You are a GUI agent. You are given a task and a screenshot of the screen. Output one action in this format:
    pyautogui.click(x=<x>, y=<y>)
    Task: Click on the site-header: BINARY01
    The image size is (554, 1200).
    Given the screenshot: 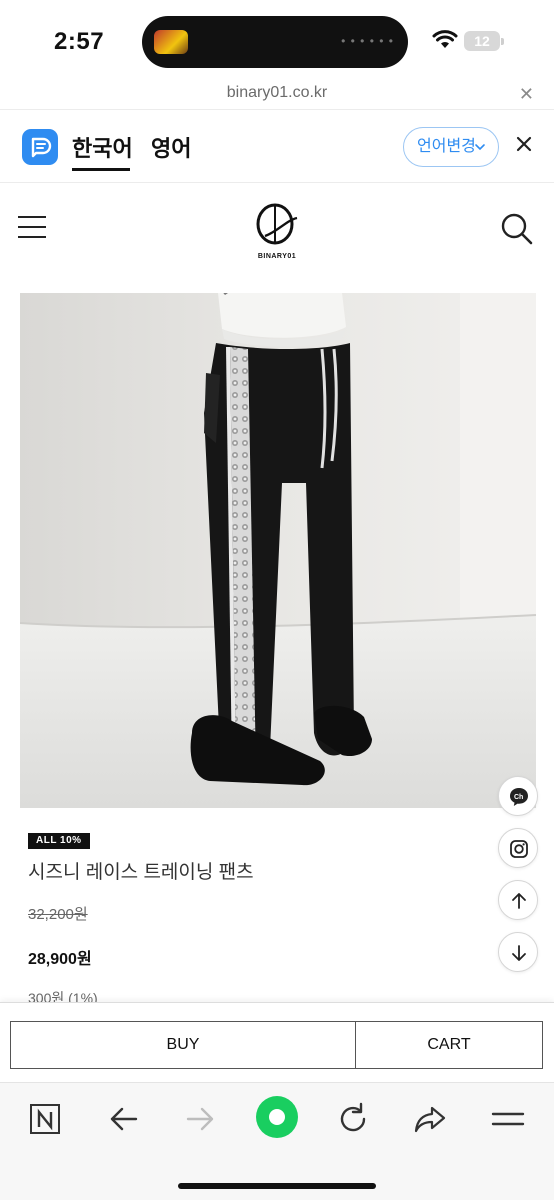 What is the action you would take?
    pyautogui.click(x=277, y=234)
    